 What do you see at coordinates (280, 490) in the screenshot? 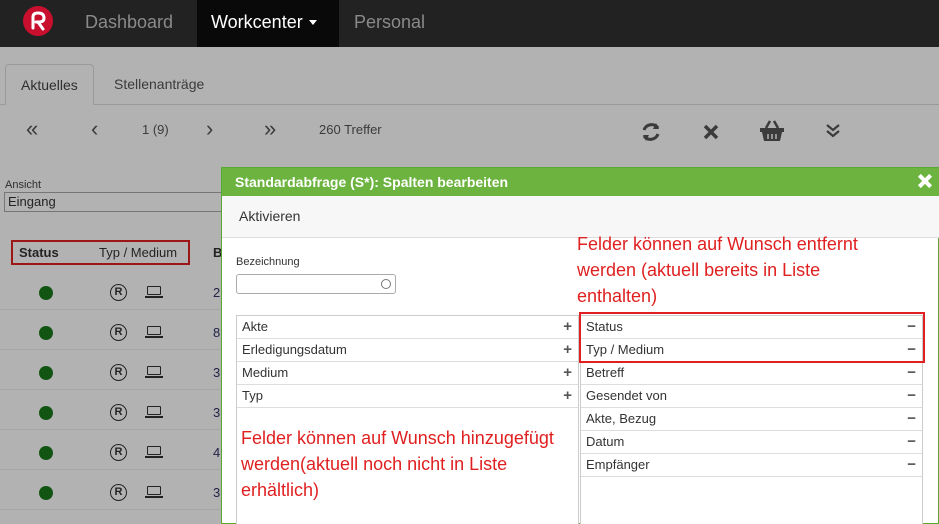
I see `annotation-add-line-3: erhältlich)` at bounding box center [280, 490].